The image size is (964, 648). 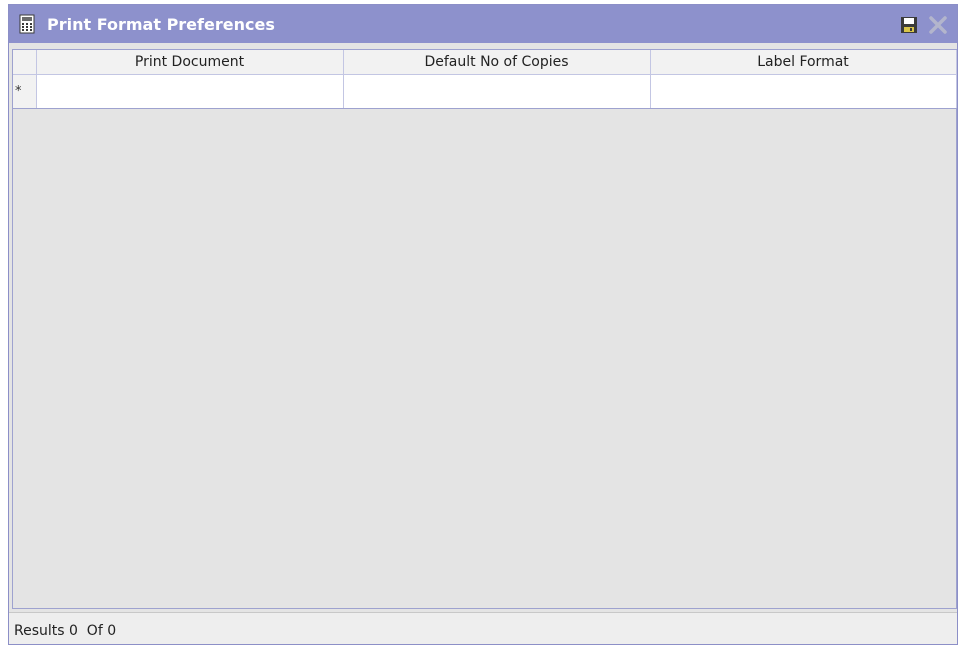 I want to click on save-icon, so click(x=909, y=25).